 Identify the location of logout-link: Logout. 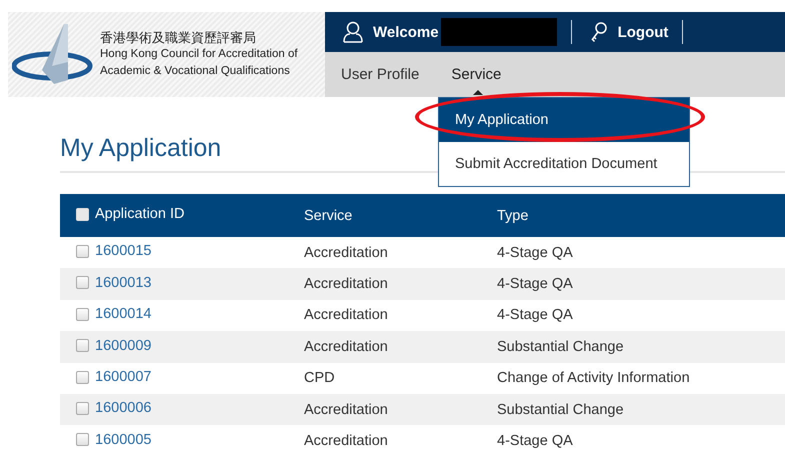
(627, 32).